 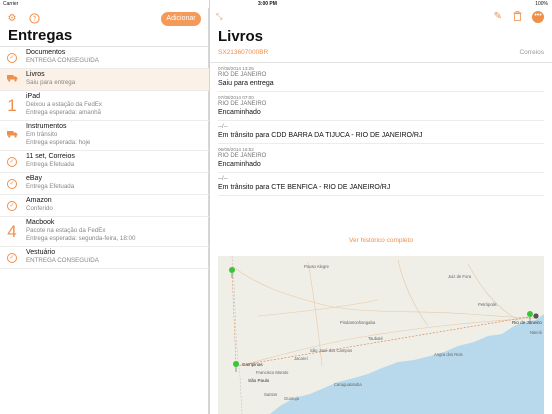 What do you see at coordinates (243, 52) in the screenshot?
I see `tracking-number: SX213607000BR` at bounding box center [243, 52].